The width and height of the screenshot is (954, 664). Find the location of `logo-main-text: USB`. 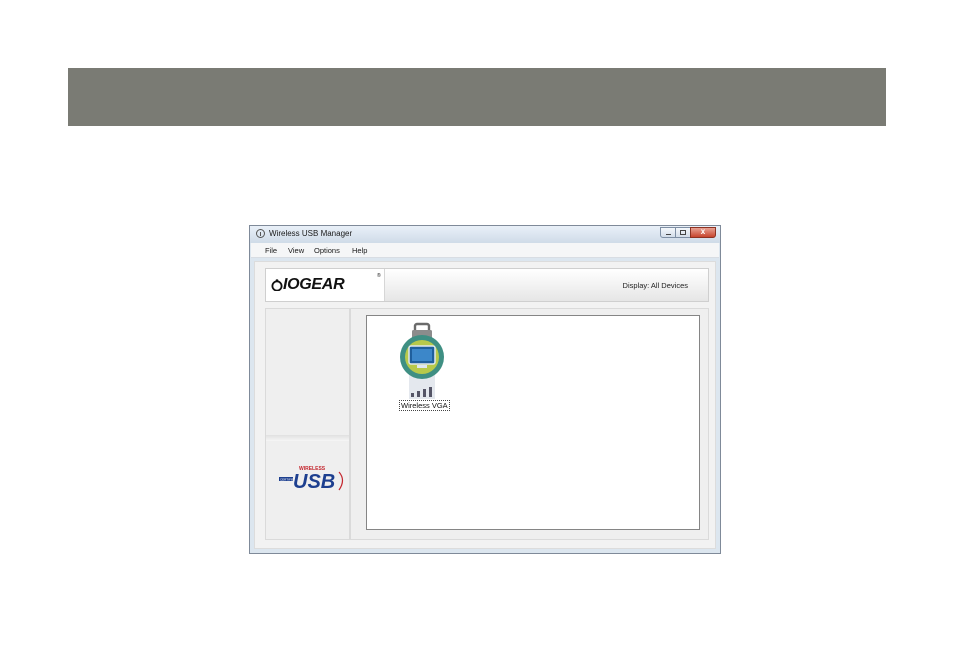

logo-main-text: USB is located at coordinates (314, 482).